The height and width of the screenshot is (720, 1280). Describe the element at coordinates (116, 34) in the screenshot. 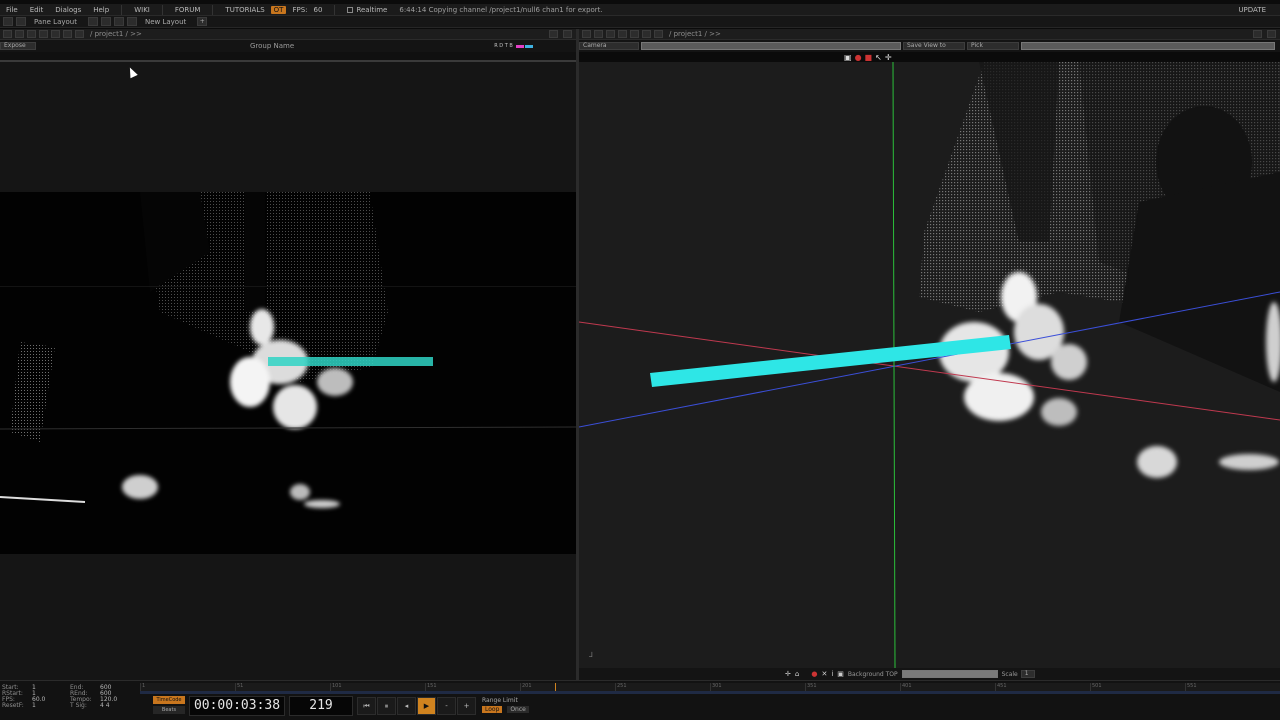

I see `left-pane-path: / project1 / >>` at that location.